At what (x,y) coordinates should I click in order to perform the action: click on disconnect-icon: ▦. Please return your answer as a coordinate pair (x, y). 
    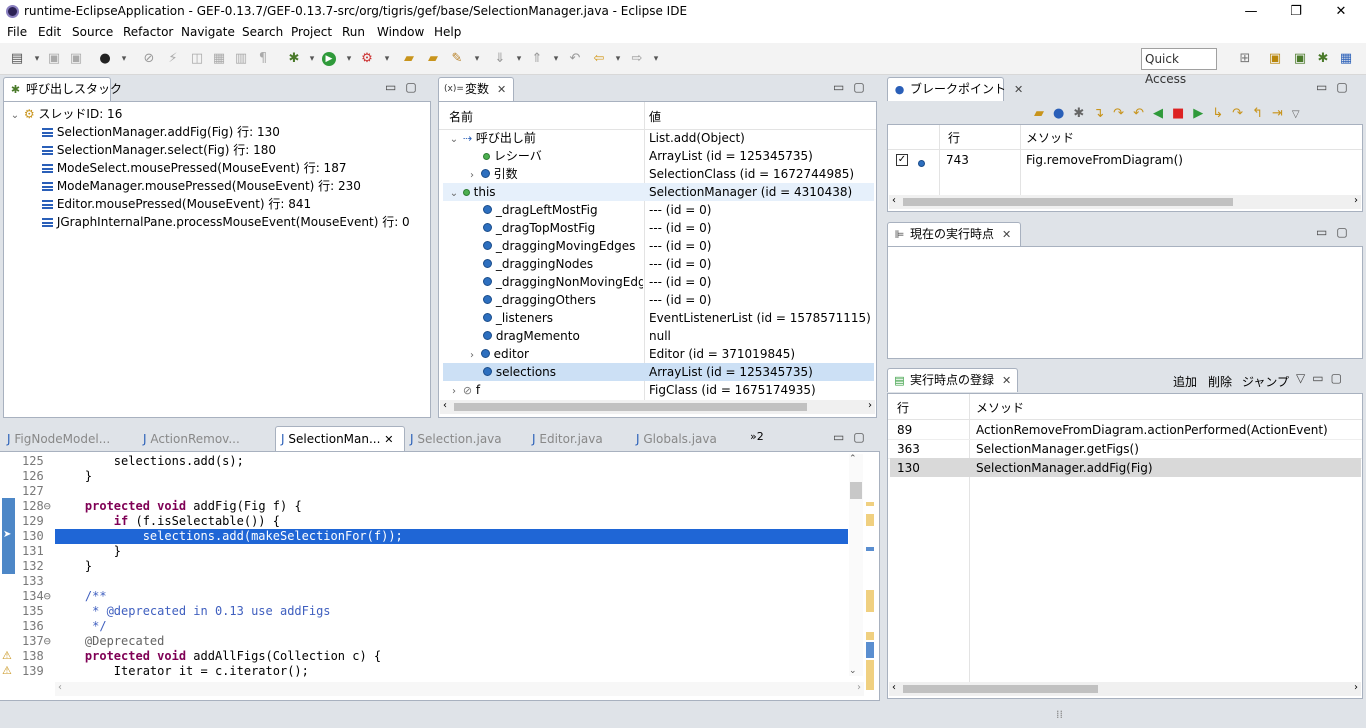
    Looking at the image, I should click on (219, 59).